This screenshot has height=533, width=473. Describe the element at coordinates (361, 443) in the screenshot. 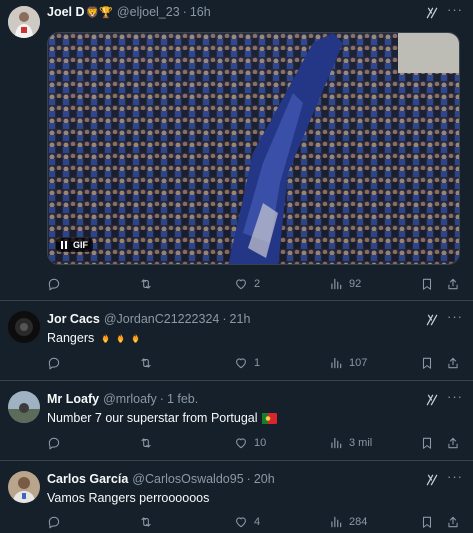

I see `view-count: 3 mil` at that location.